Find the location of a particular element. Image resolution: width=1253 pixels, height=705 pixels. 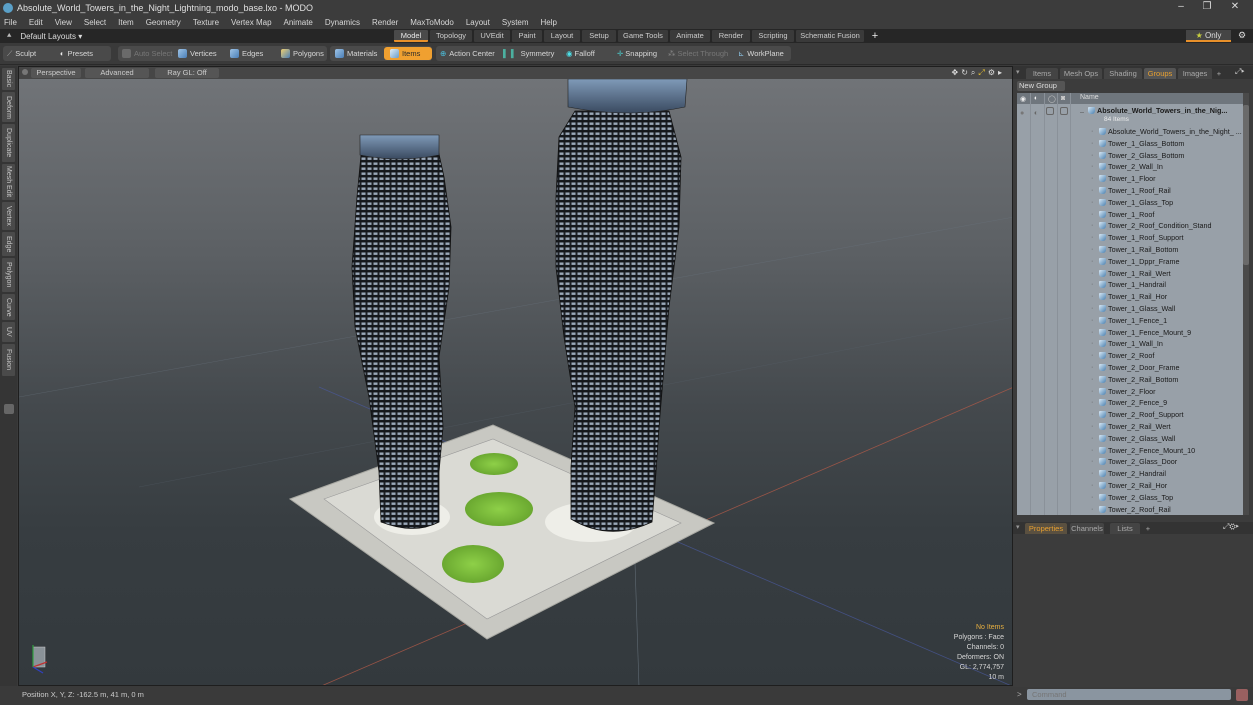

list-item: · Tower_2_Rail_Bottom is located at coordinates (1130, 380).